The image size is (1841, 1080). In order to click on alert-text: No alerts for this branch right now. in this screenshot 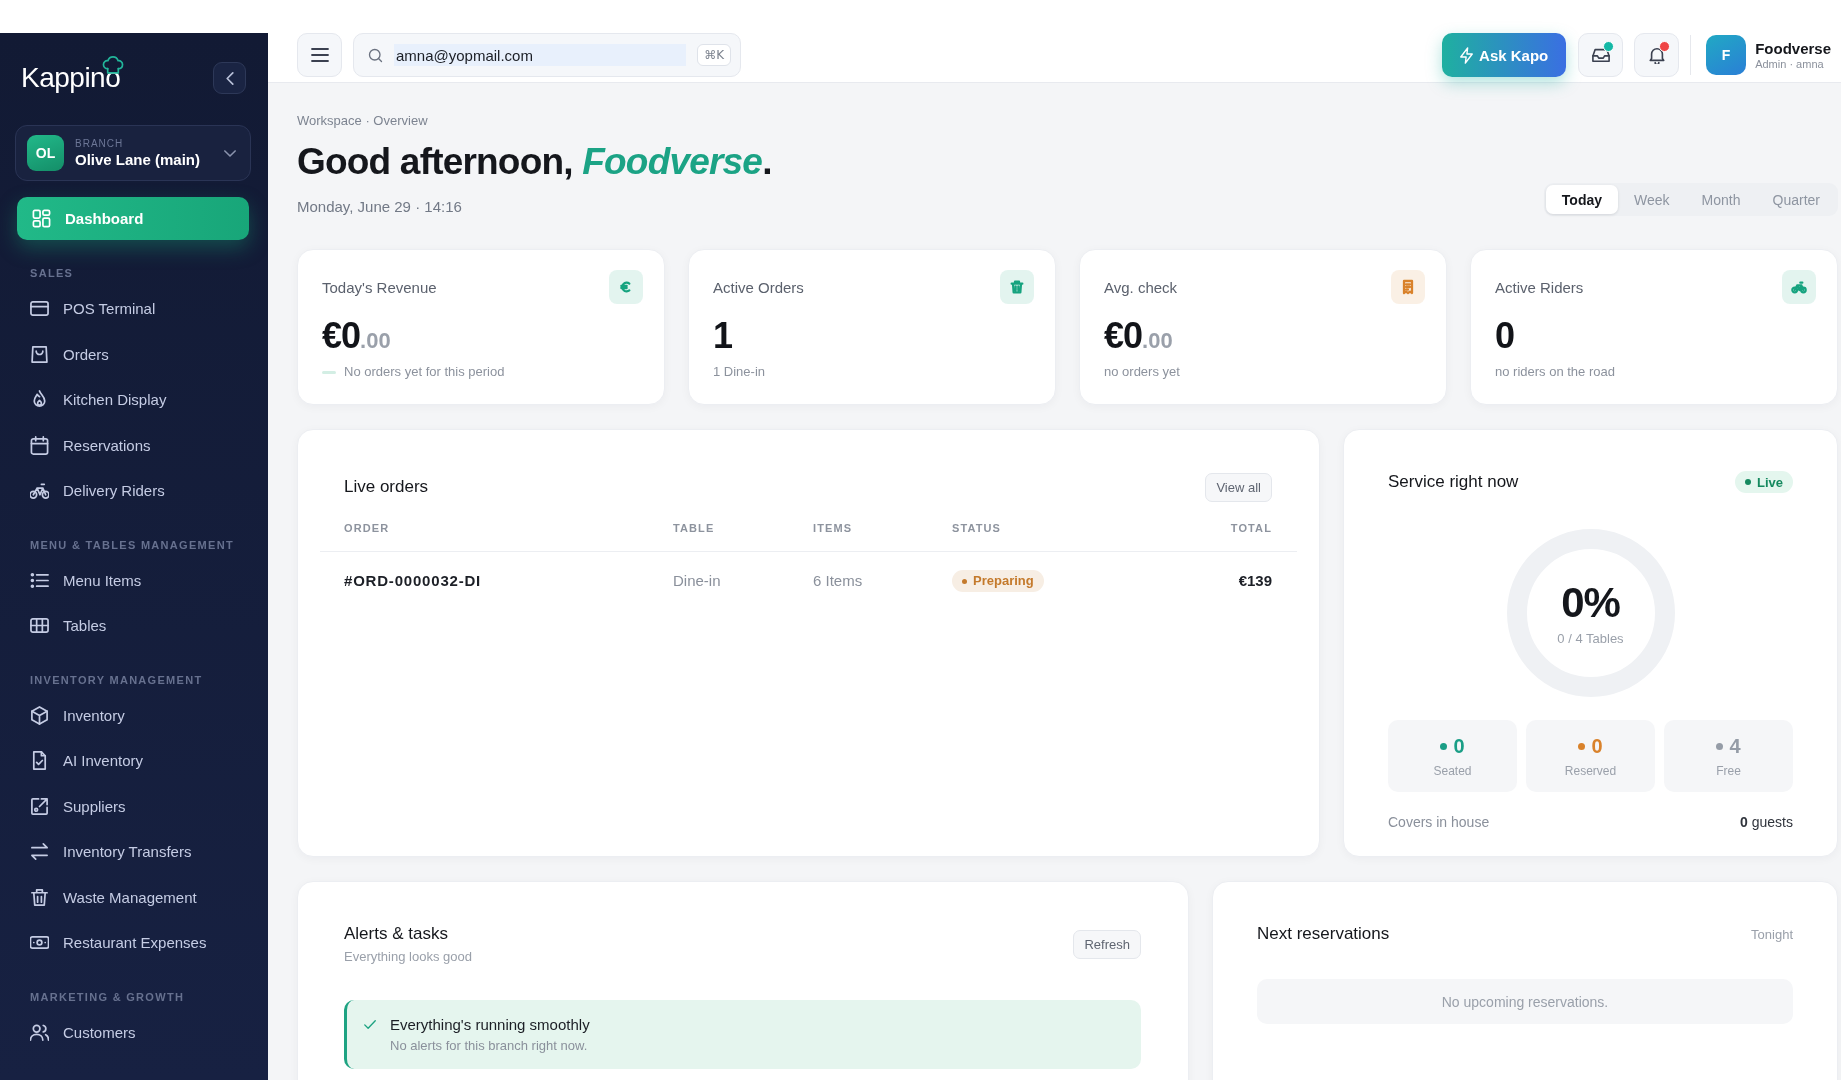, I will do `click(489, 1046)`.